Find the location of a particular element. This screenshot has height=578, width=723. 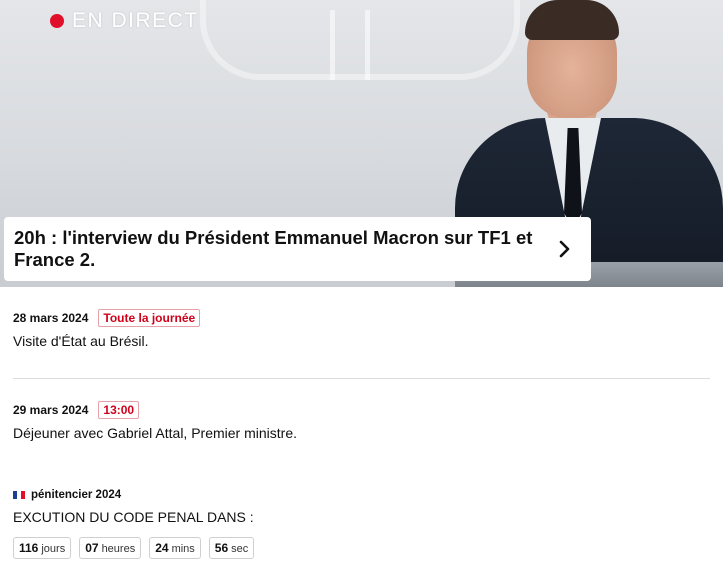

countdown-hours: 07 heures is located at coordinates (110, 548).